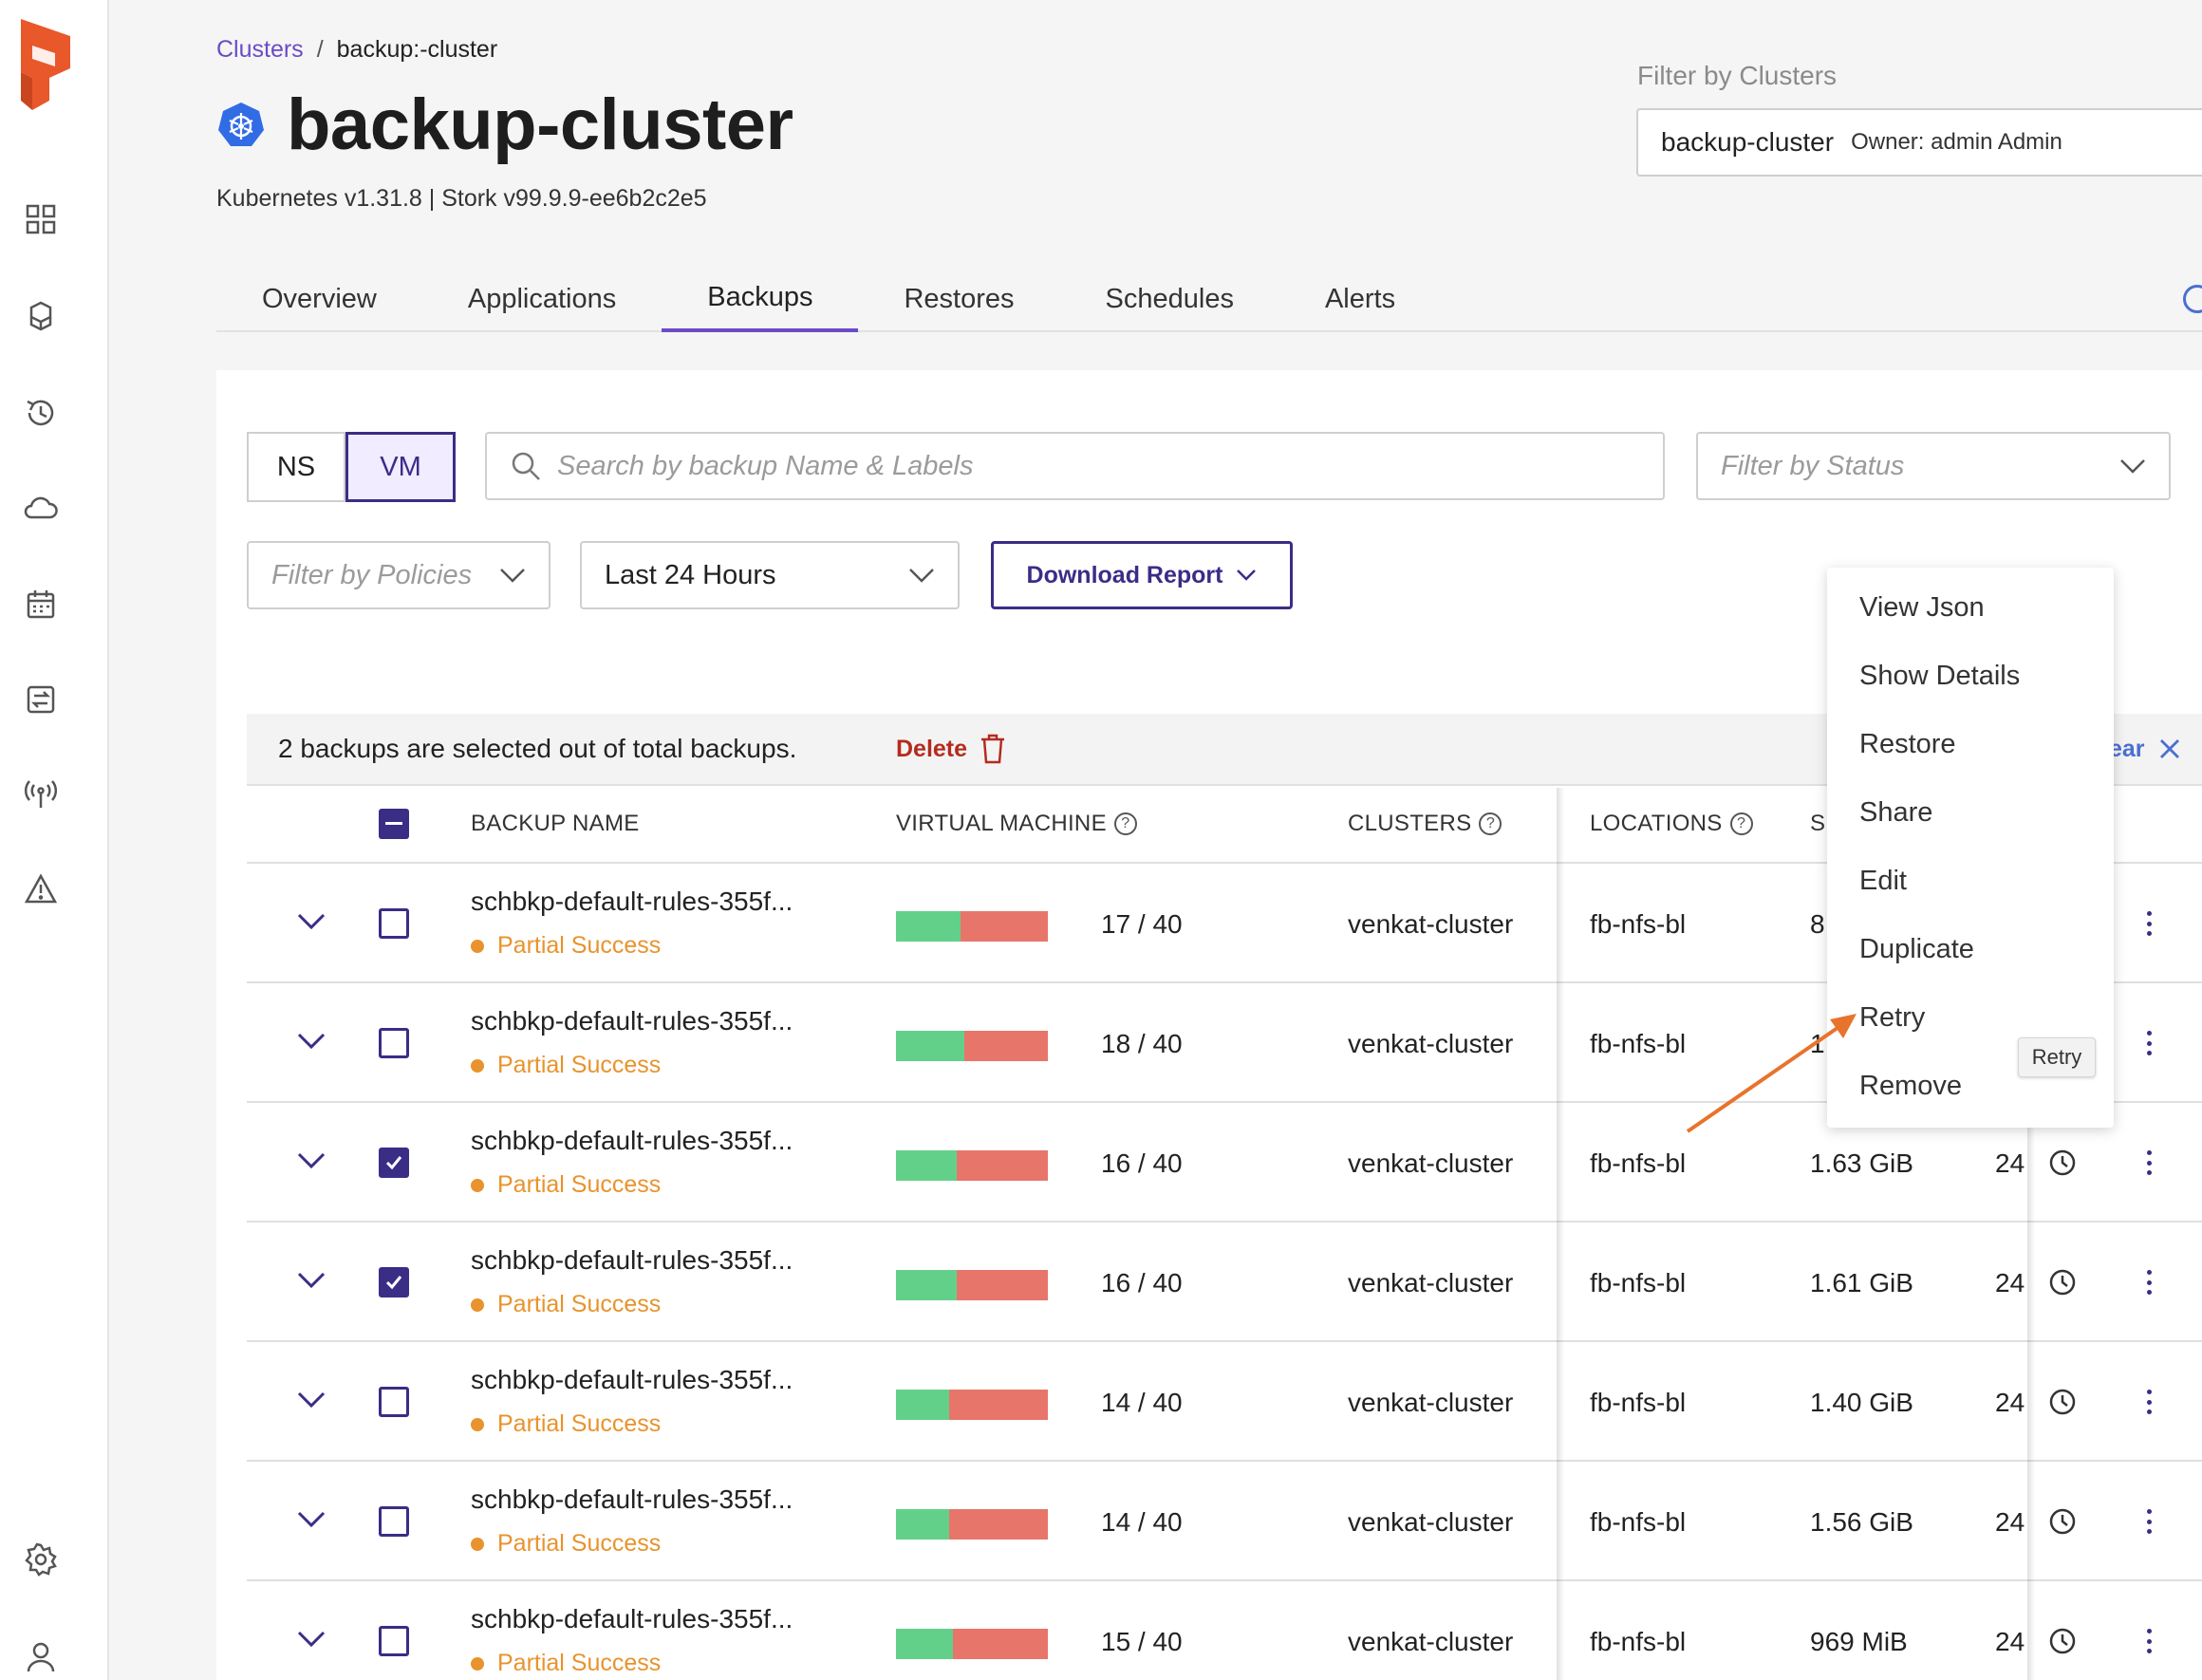 This screenshot has height=1680, width=2202. What do you see at coordinates (296, 467) in the screenshot?
I see `ns-toggle-button: NS` at bounding box center [296, 467].